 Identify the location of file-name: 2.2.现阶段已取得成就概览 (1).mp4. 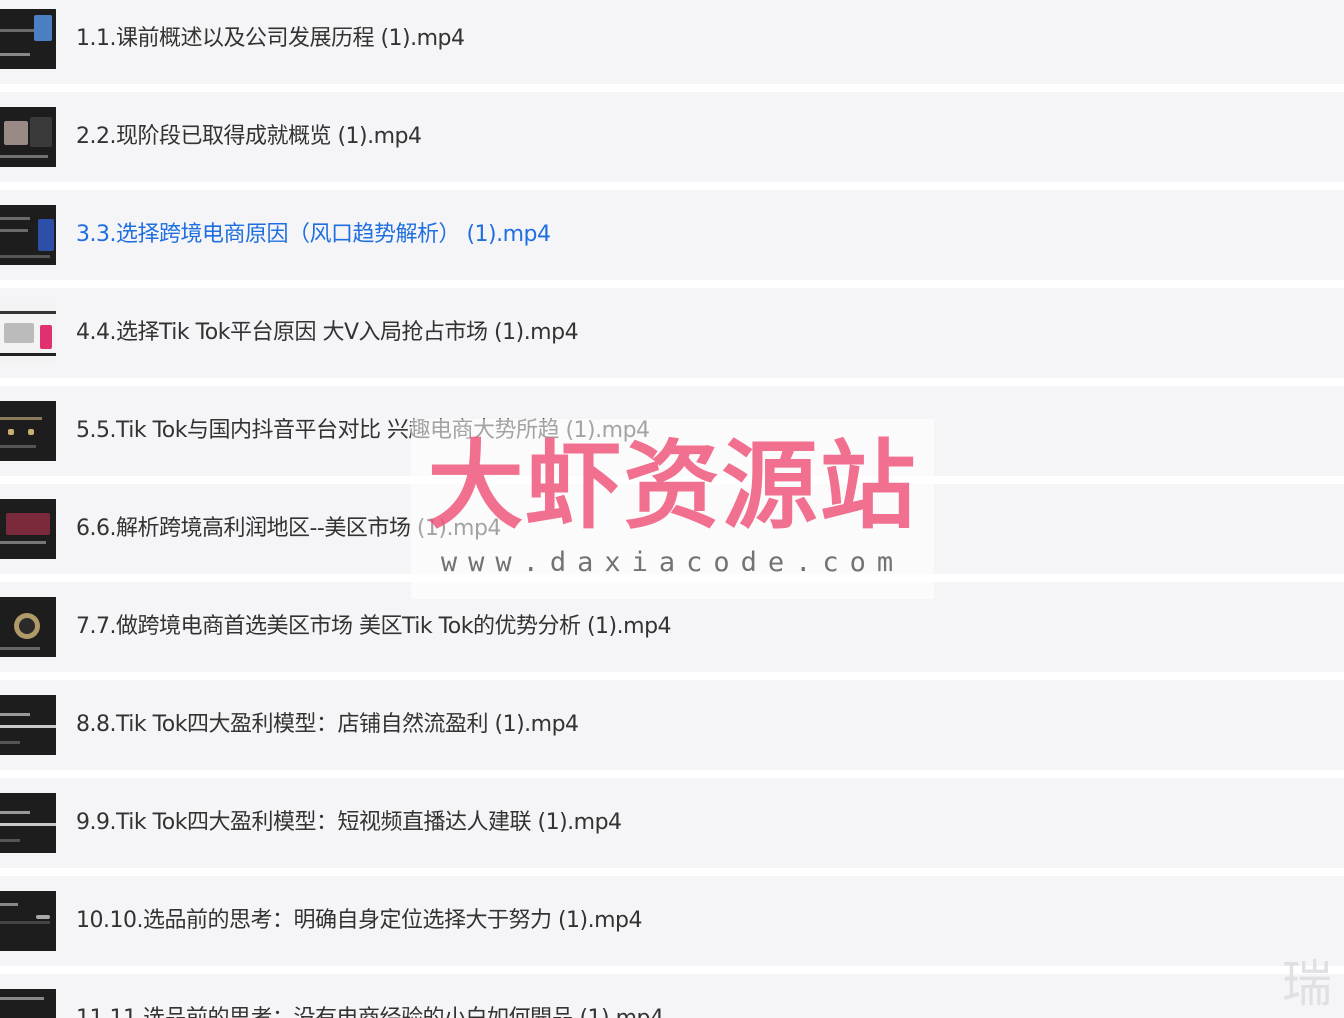
(249, 137).